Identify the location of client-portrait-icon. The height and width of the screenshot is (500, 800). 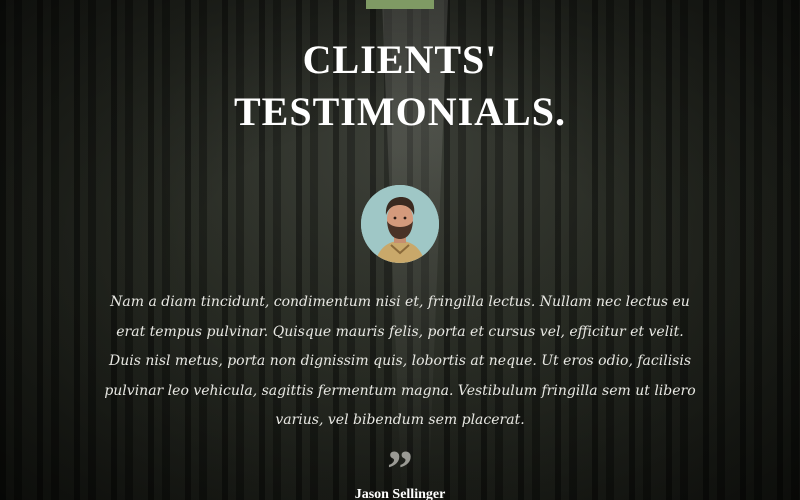
(400, 224).